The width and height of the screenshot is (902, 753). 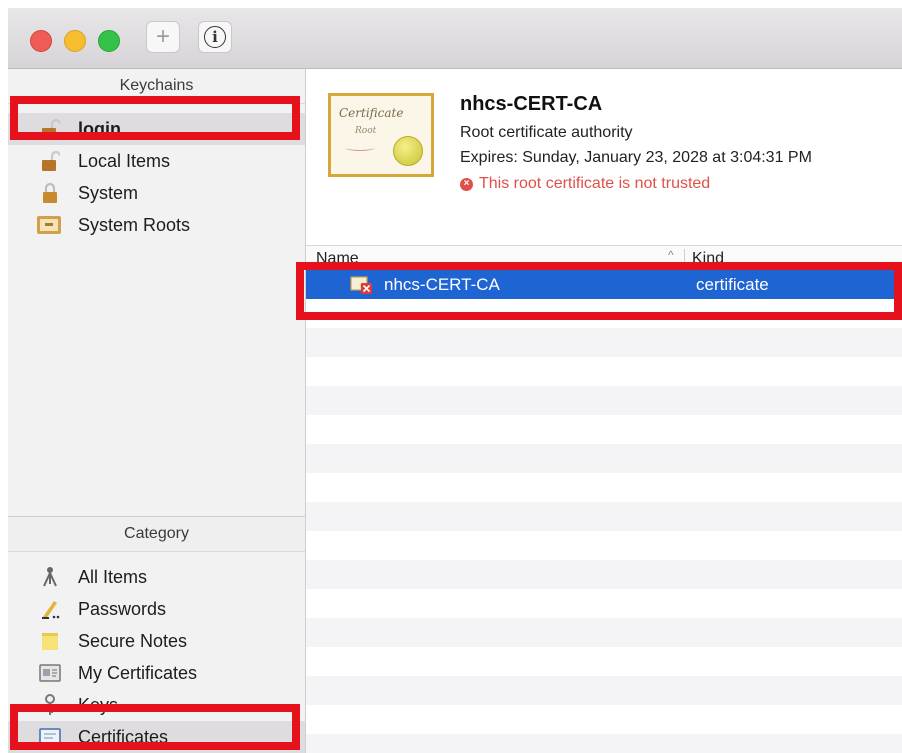 I want to click on keychains-header: Keychains, so click(x=156, y=86).